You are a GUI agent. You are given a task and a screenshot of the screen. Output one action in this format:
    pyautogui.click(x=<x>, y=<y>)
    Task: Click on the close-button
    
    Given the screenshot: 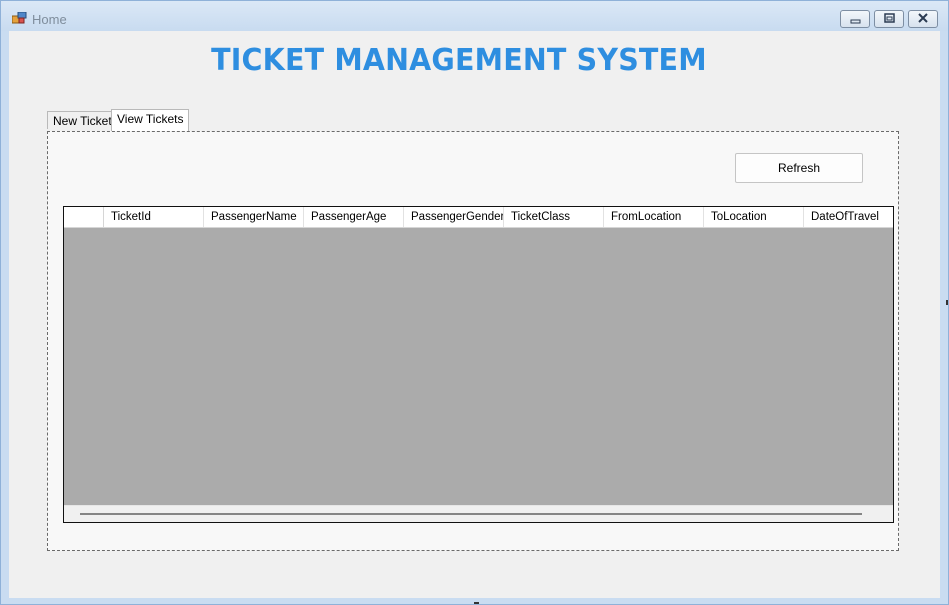 What is the action you would take?
    pyautogui.click(x=923, y=19)
    